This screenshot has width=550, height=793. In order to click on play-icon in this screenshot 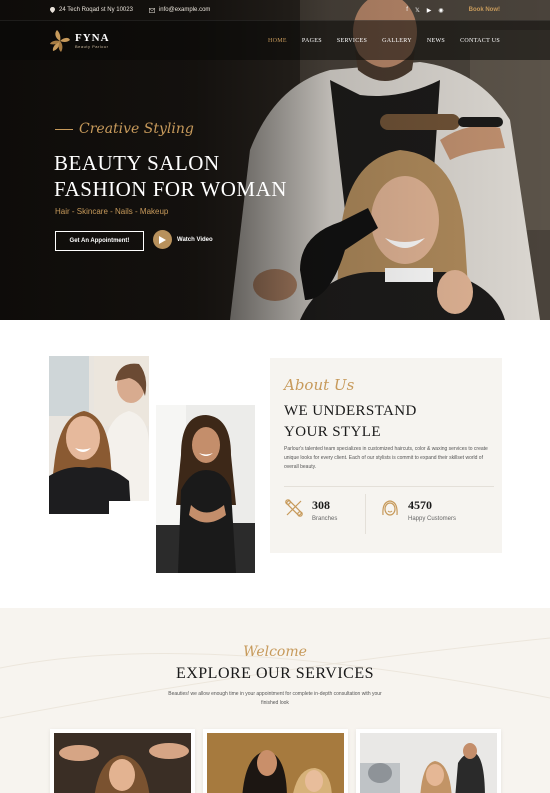, I will do `click(162, 239)`.